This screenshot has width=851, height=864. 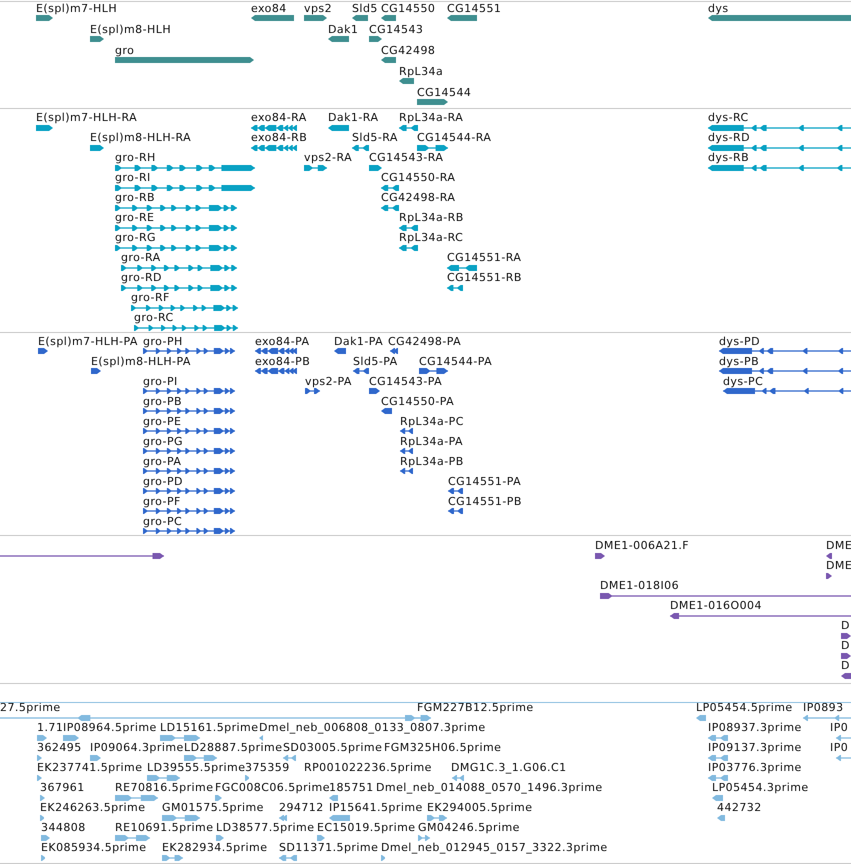 I want to click on feature-label: 442732, so click(x=739, y=807).